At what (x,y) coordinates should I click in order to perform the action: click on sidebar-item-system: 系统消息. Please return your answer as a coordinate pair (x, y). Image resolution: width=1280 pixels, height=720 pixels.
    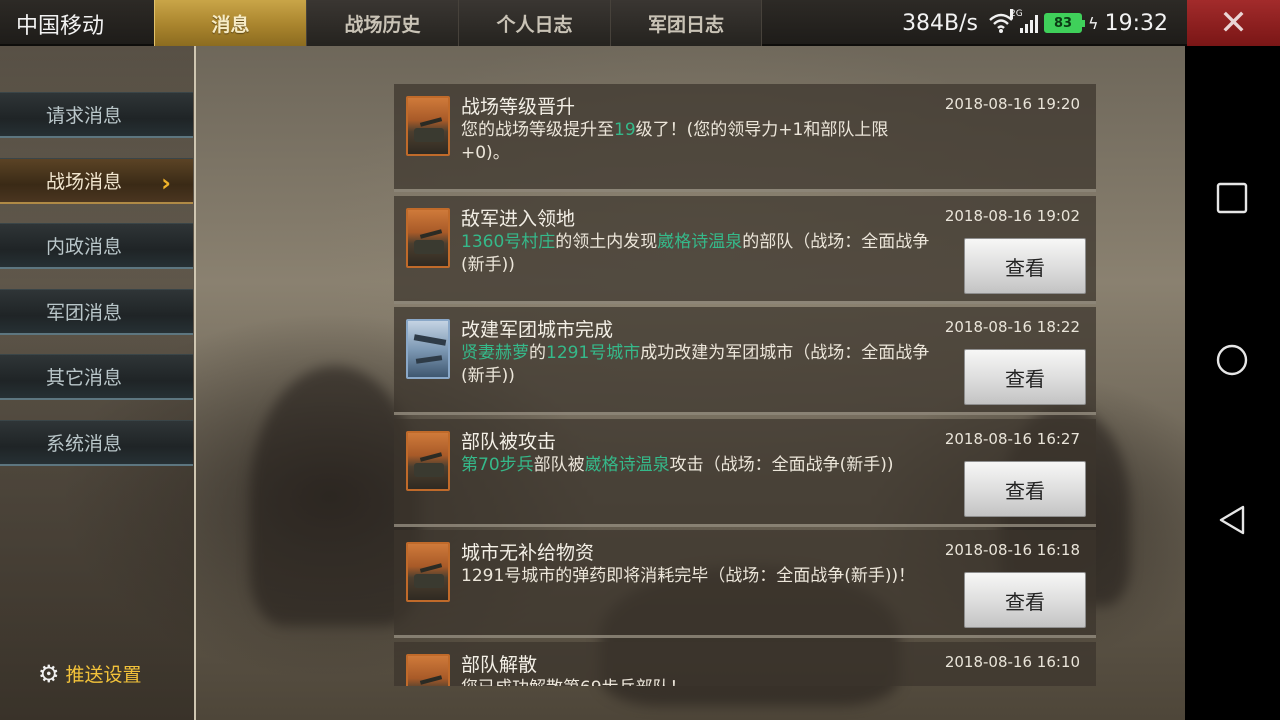
    Looking at the image, I should click on (96, 443).